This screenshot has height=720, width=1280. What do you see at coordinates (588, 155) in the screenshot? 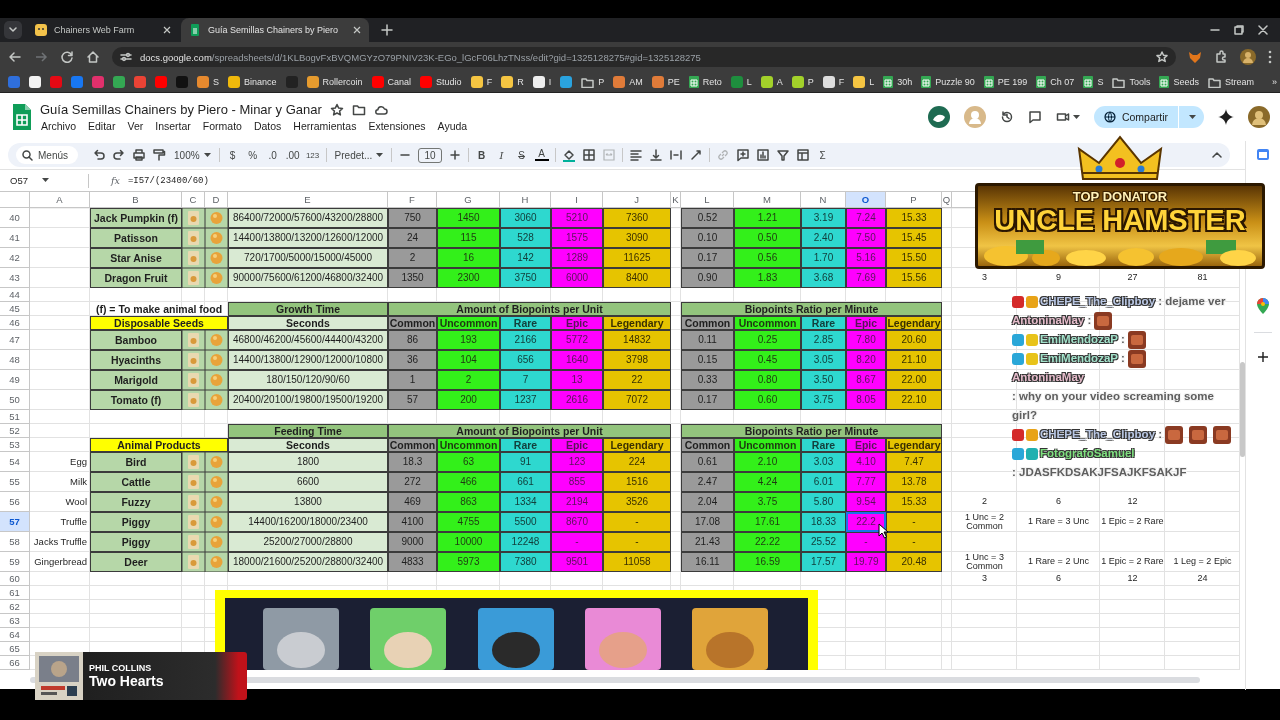
I see `borders-icon` at bounding box center [588, 155].